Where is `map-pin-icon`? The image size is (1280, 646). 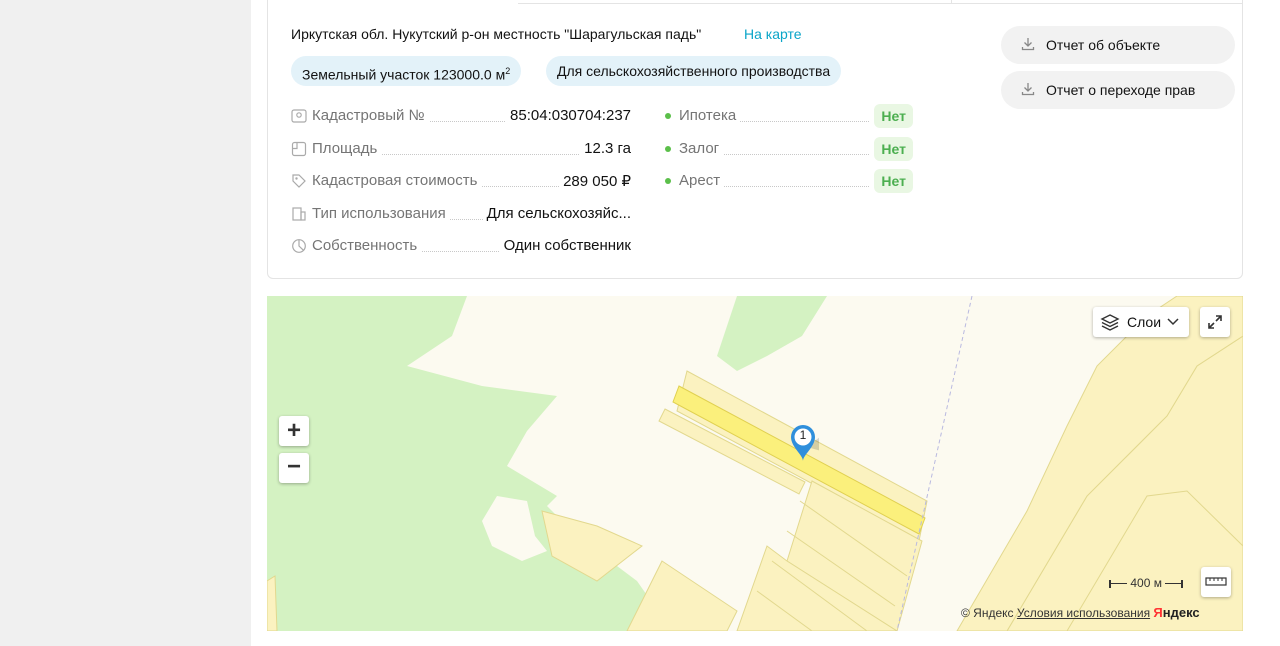 map-pin-icon is located at coordinates (299, 116).